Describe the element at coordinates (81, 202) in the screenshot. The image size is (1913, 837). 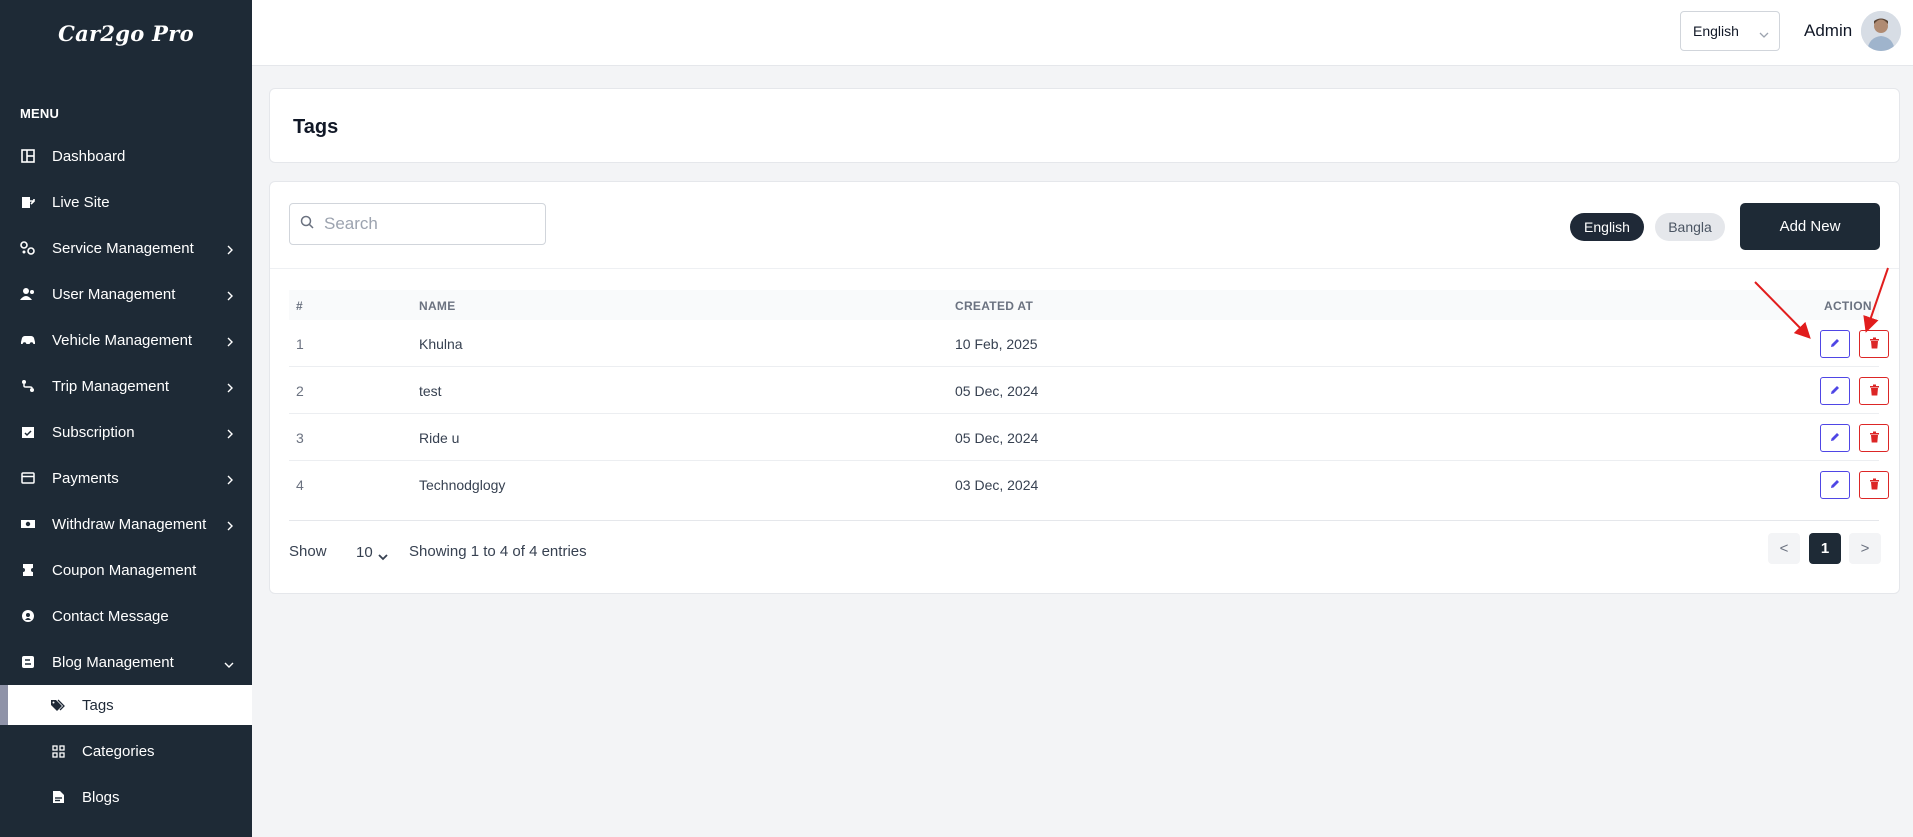
I see `sidebar-item-label: Live Site` at that location.